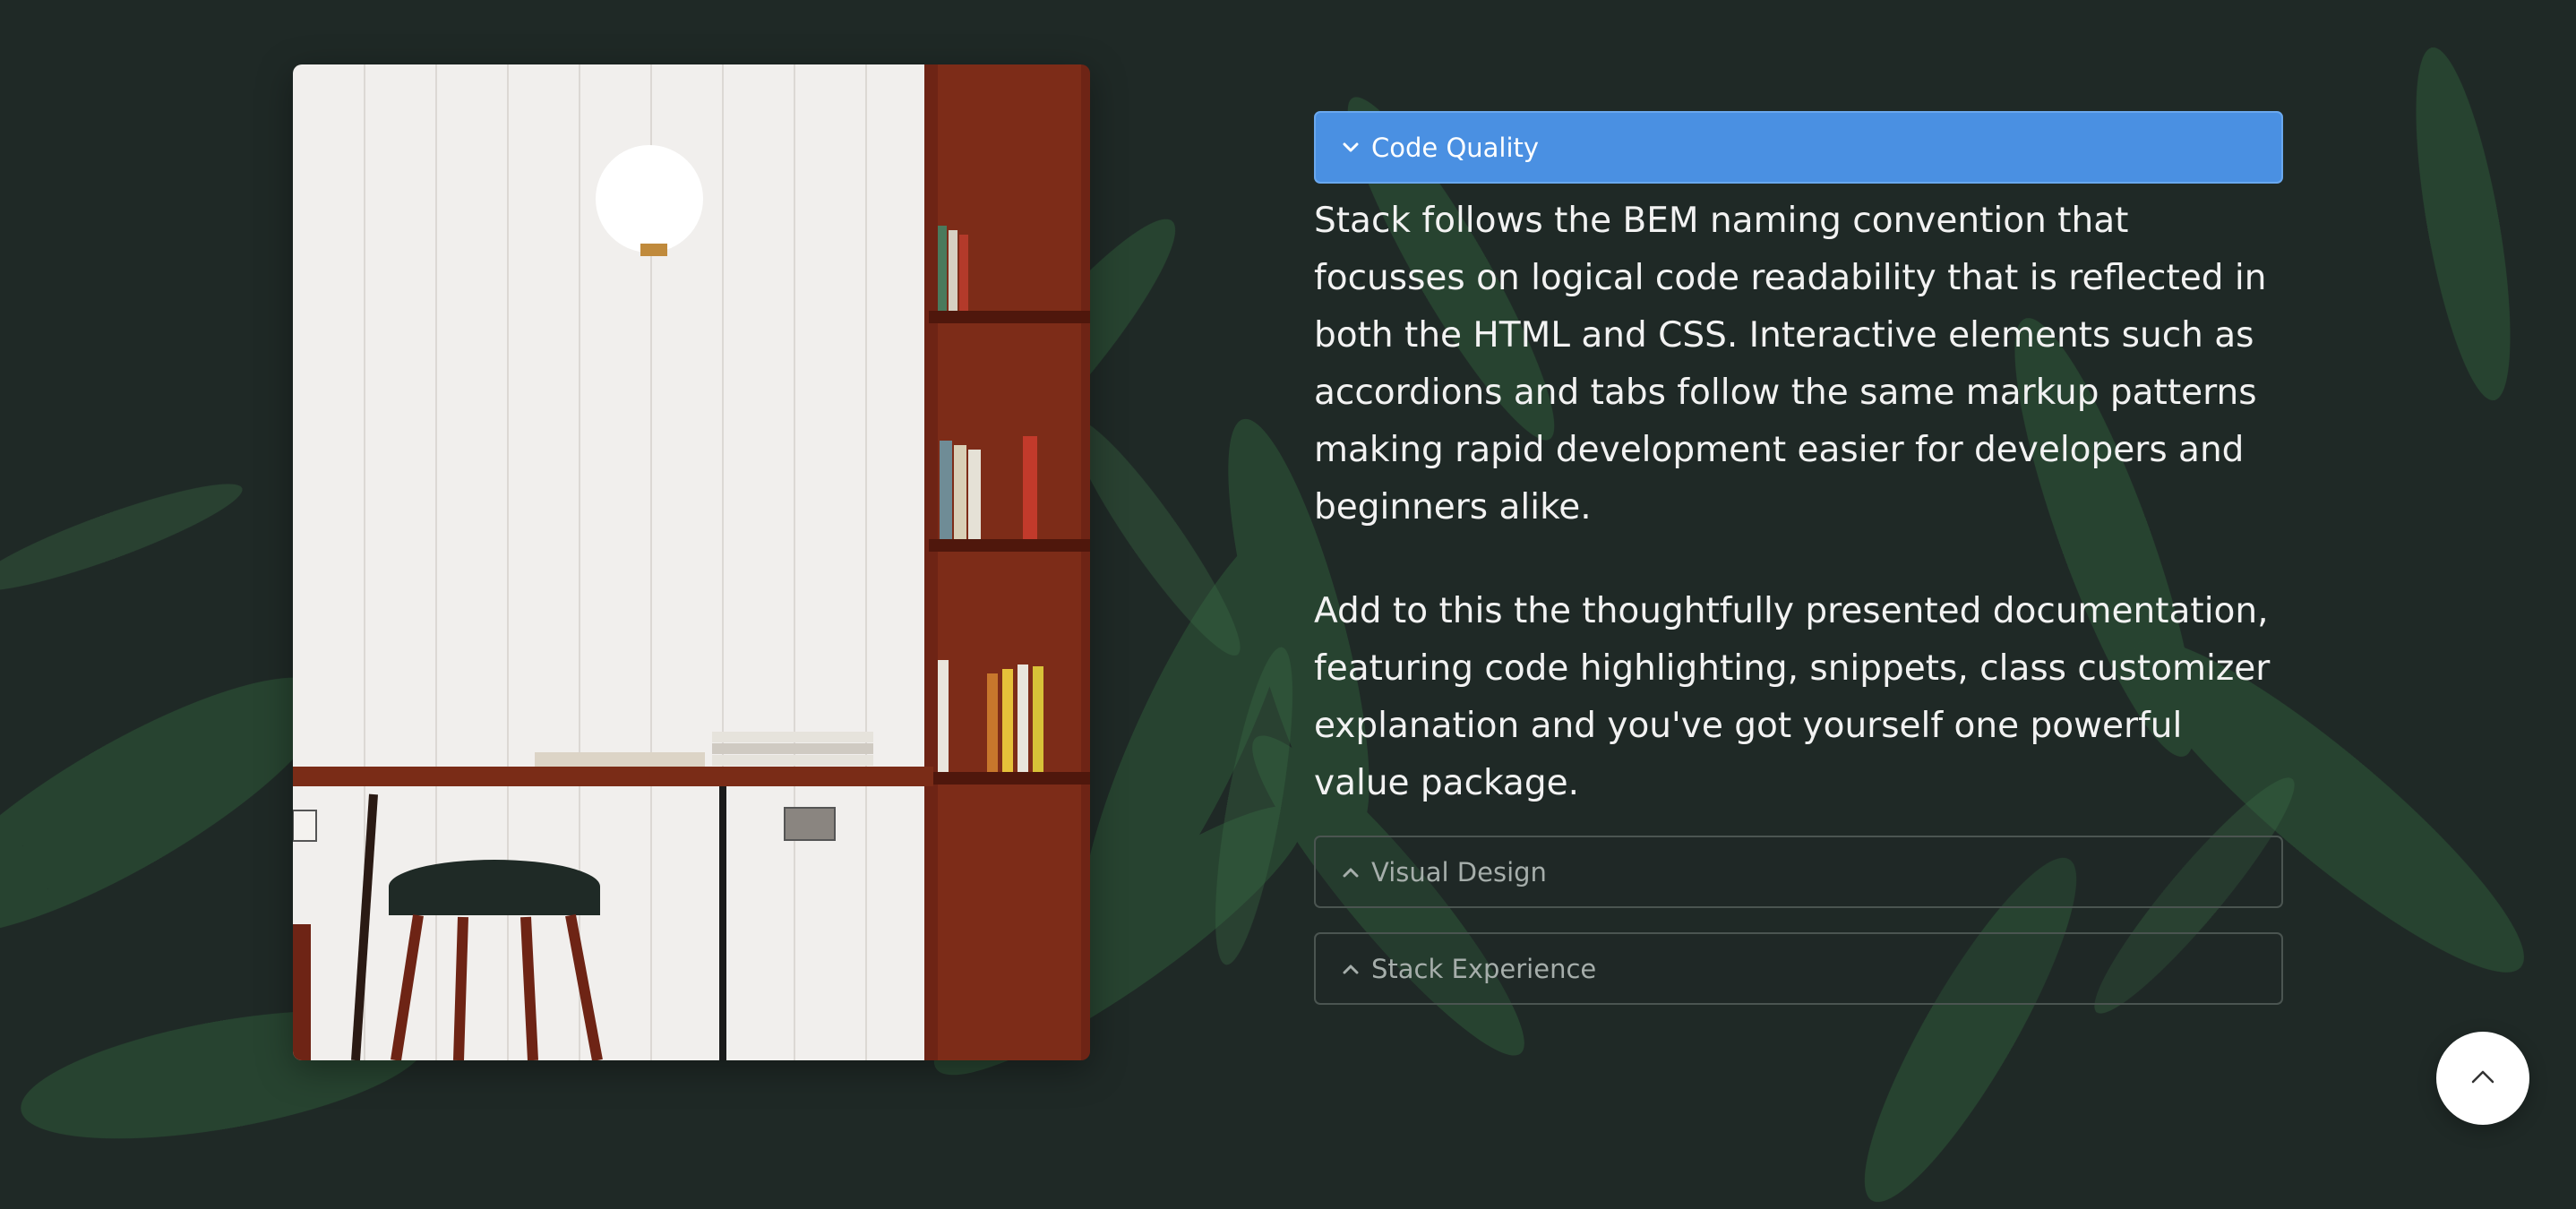 This screenshot has width=2576, height=1209. What do you see at coordinates (1350, 148) in the screenshot?
I see `chevron-down-icon` at bounding box center [1350, 148].